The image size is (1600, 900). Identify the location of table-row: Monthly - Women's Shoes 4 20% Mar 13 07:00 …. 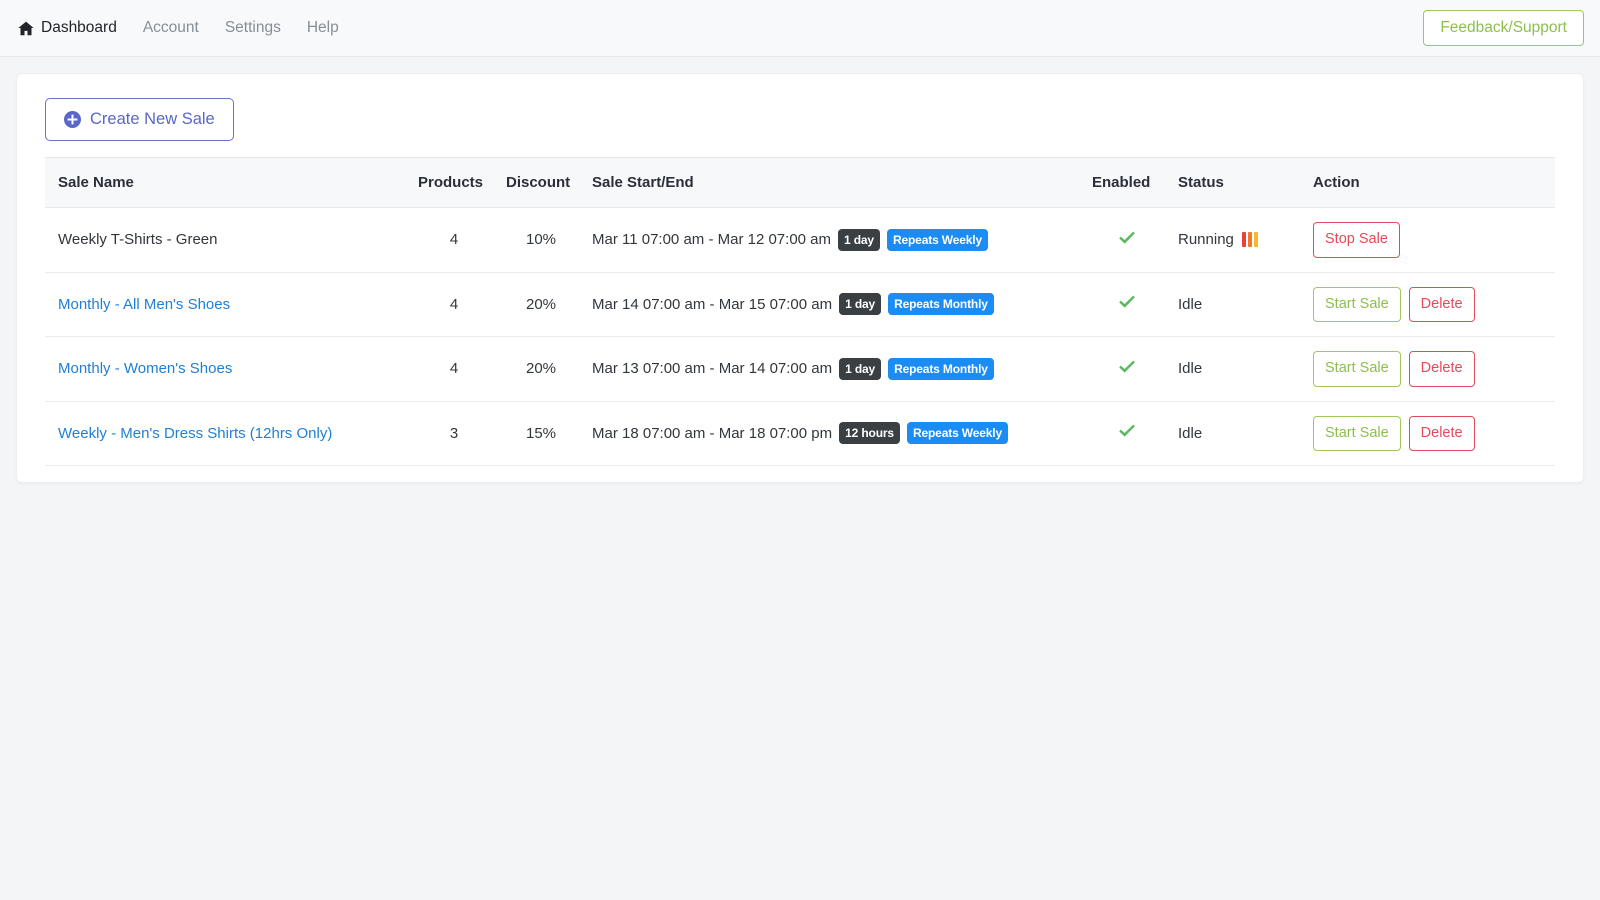
(800, 369).